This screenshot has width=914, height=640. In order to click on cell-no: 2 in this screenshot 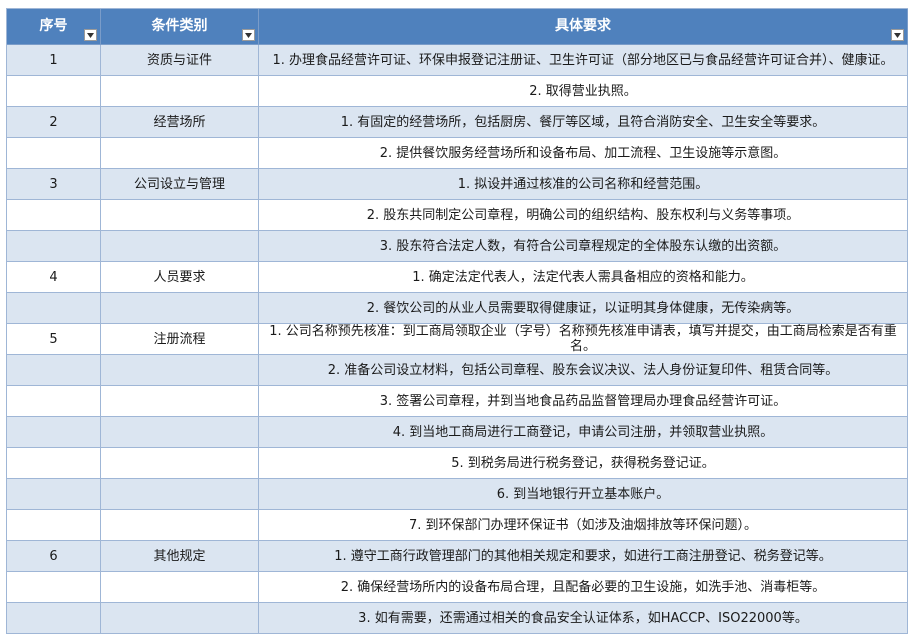, I will do `click(54, 122)`.